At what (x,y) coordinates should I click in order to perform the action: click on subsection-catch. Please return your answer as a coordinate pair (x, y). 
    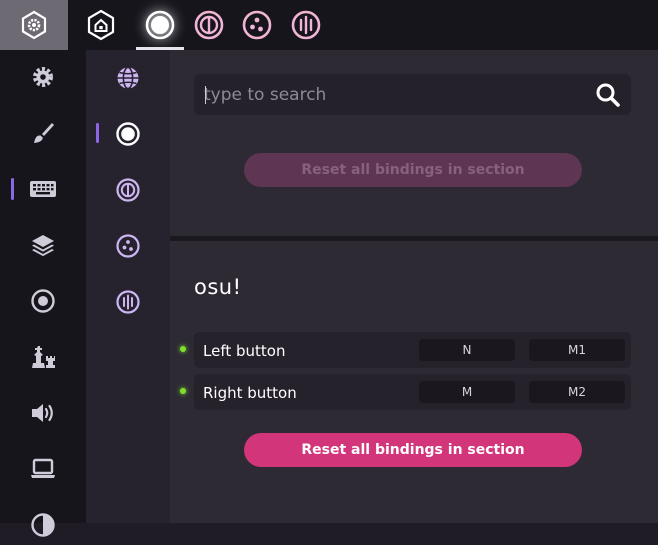
    Looking at the image, I should click on (128, 246).